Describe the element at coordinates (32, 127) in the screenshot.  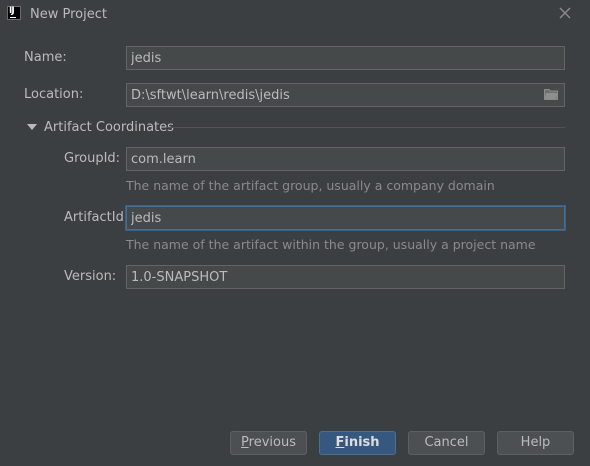
I see `expand-arrow-icon` at that location.